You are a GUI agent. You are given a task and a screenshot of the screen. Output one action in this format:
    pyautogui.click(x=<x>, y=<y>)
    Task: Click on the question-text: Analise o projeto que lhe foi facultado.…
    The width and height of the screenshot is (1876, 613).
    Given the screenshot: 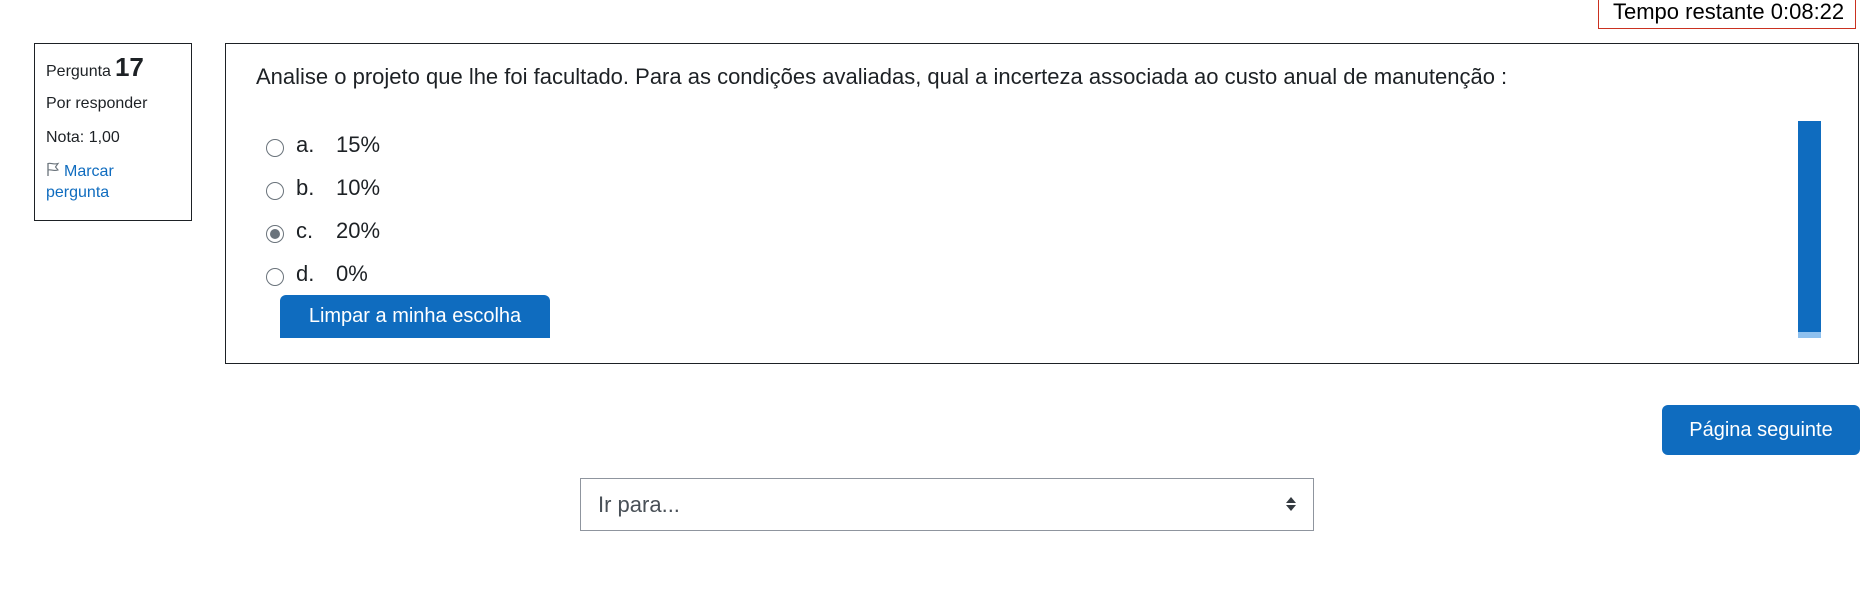 What is the action you would take?
    pyautogui.click(x=882, y=76)
    